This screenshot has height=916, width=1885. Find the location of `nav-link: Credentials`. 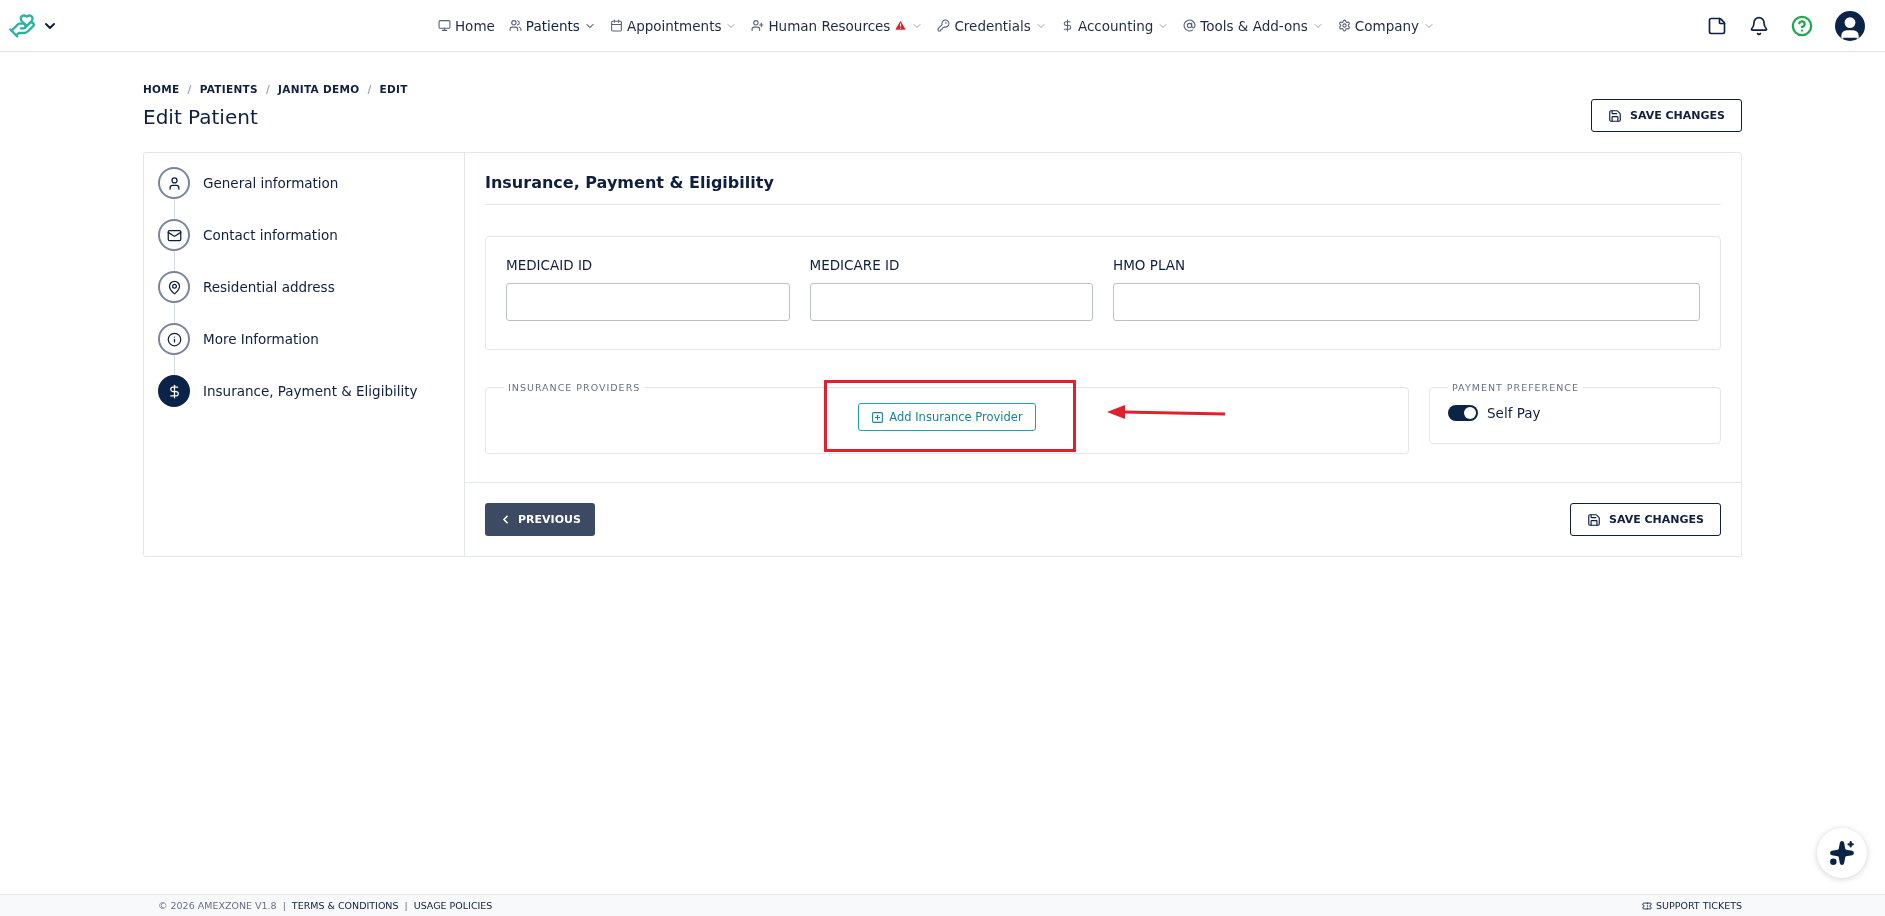

nav-link: Credentials is located at coordinates (992, 25).